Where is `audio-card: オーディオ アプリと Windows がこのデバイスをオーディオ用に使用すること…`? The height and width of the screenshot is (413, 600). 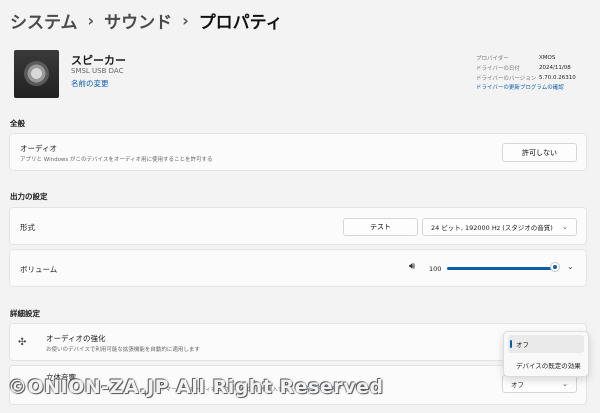
audio-card: オーディオ アプリと Windows がこのデバイスをオーディオ用に使用すること… is located at coordinates (298, 152).